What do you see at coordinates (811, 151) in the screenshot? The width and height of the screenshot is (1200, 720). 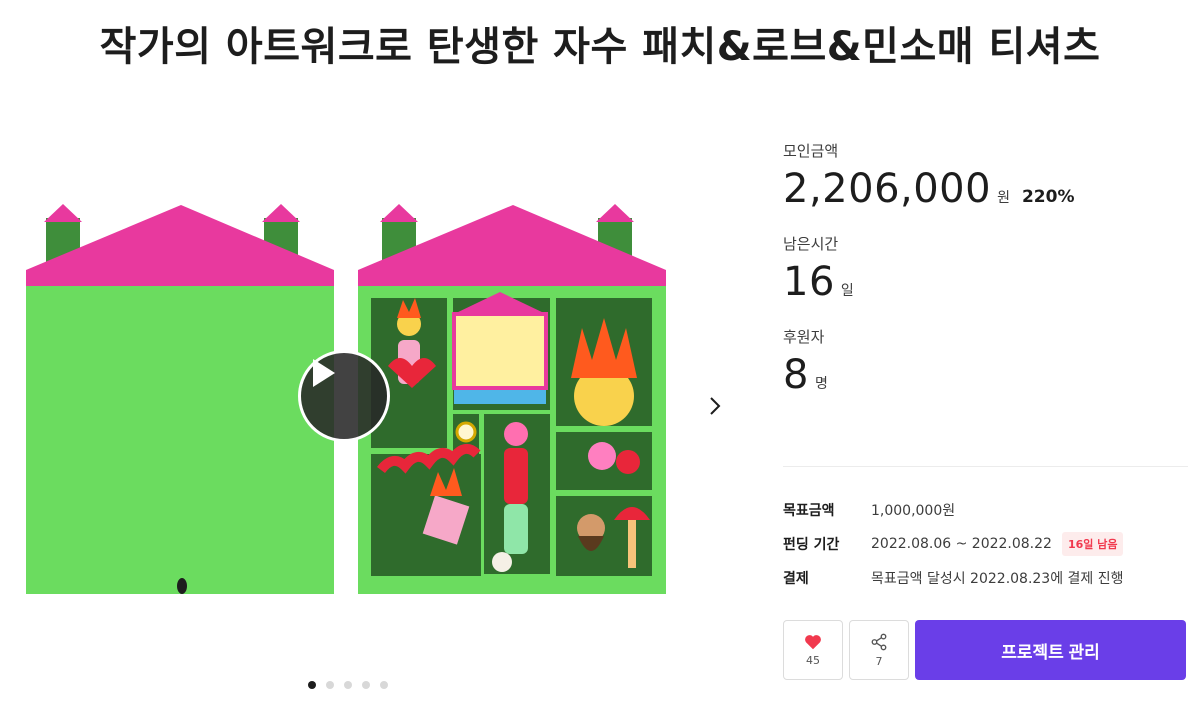 I see `raised-label: 모인금액` at bounding box center [811, 151].